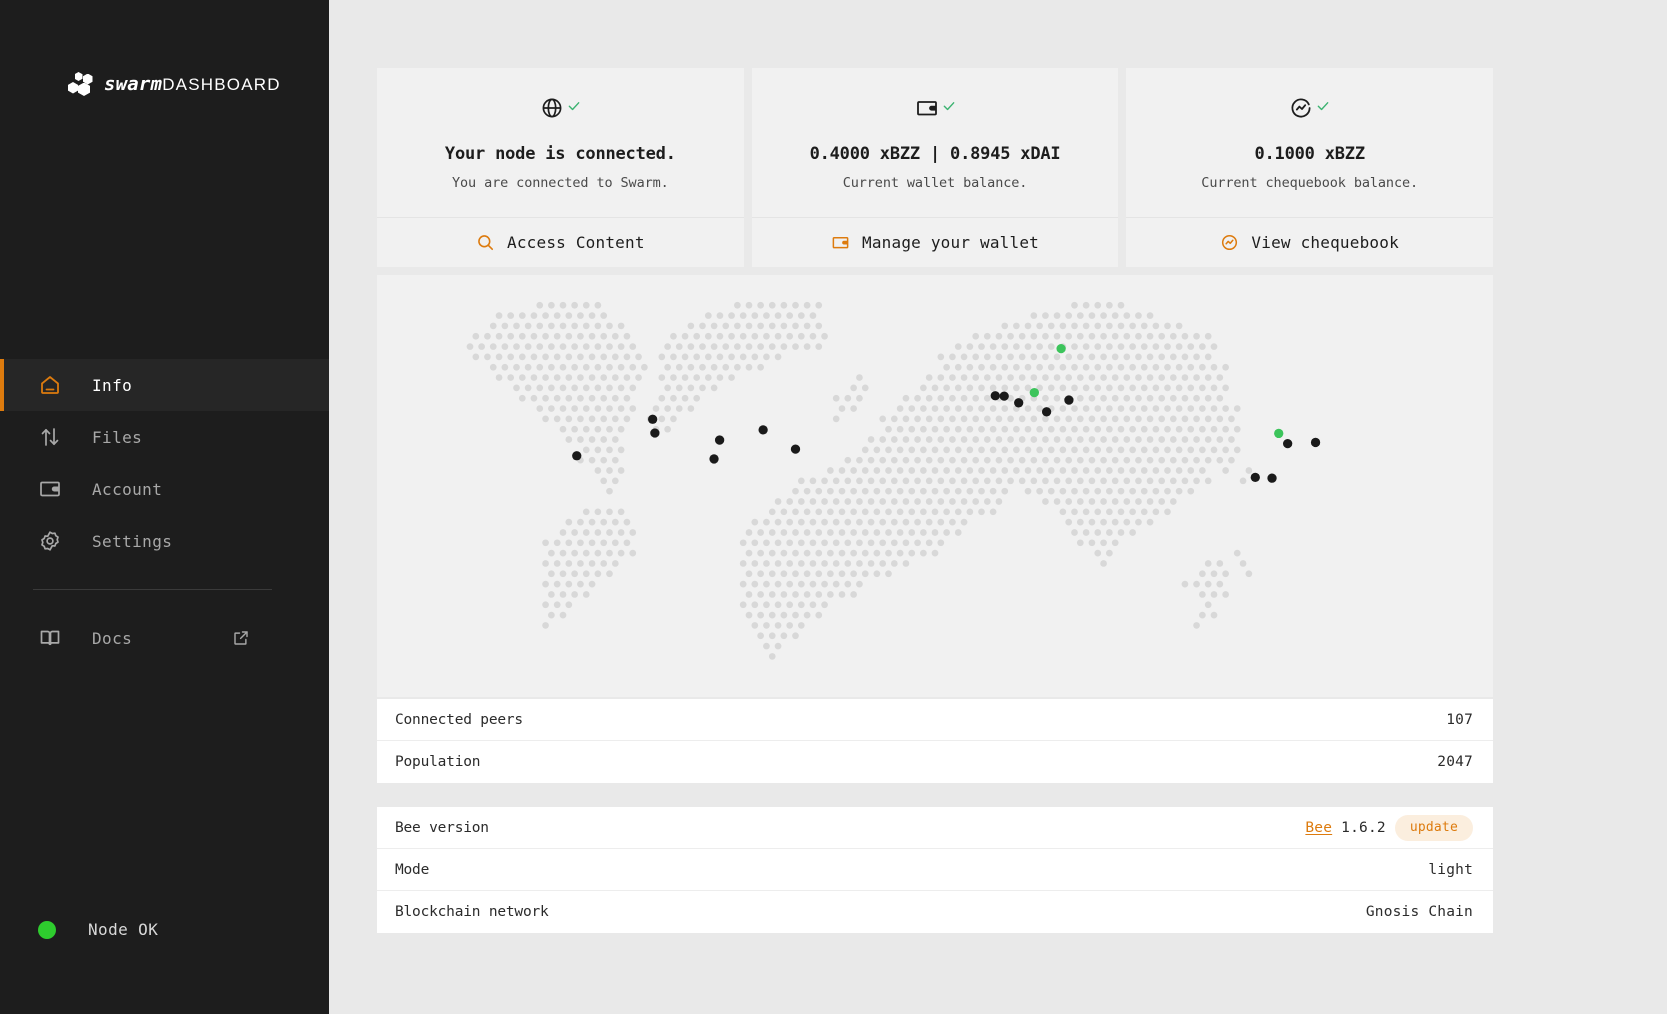 Image resolution: width=1667 pixels, height=1014 pixels. I want to click on bee-version-number: 1.6.2, so click(1363, 827).